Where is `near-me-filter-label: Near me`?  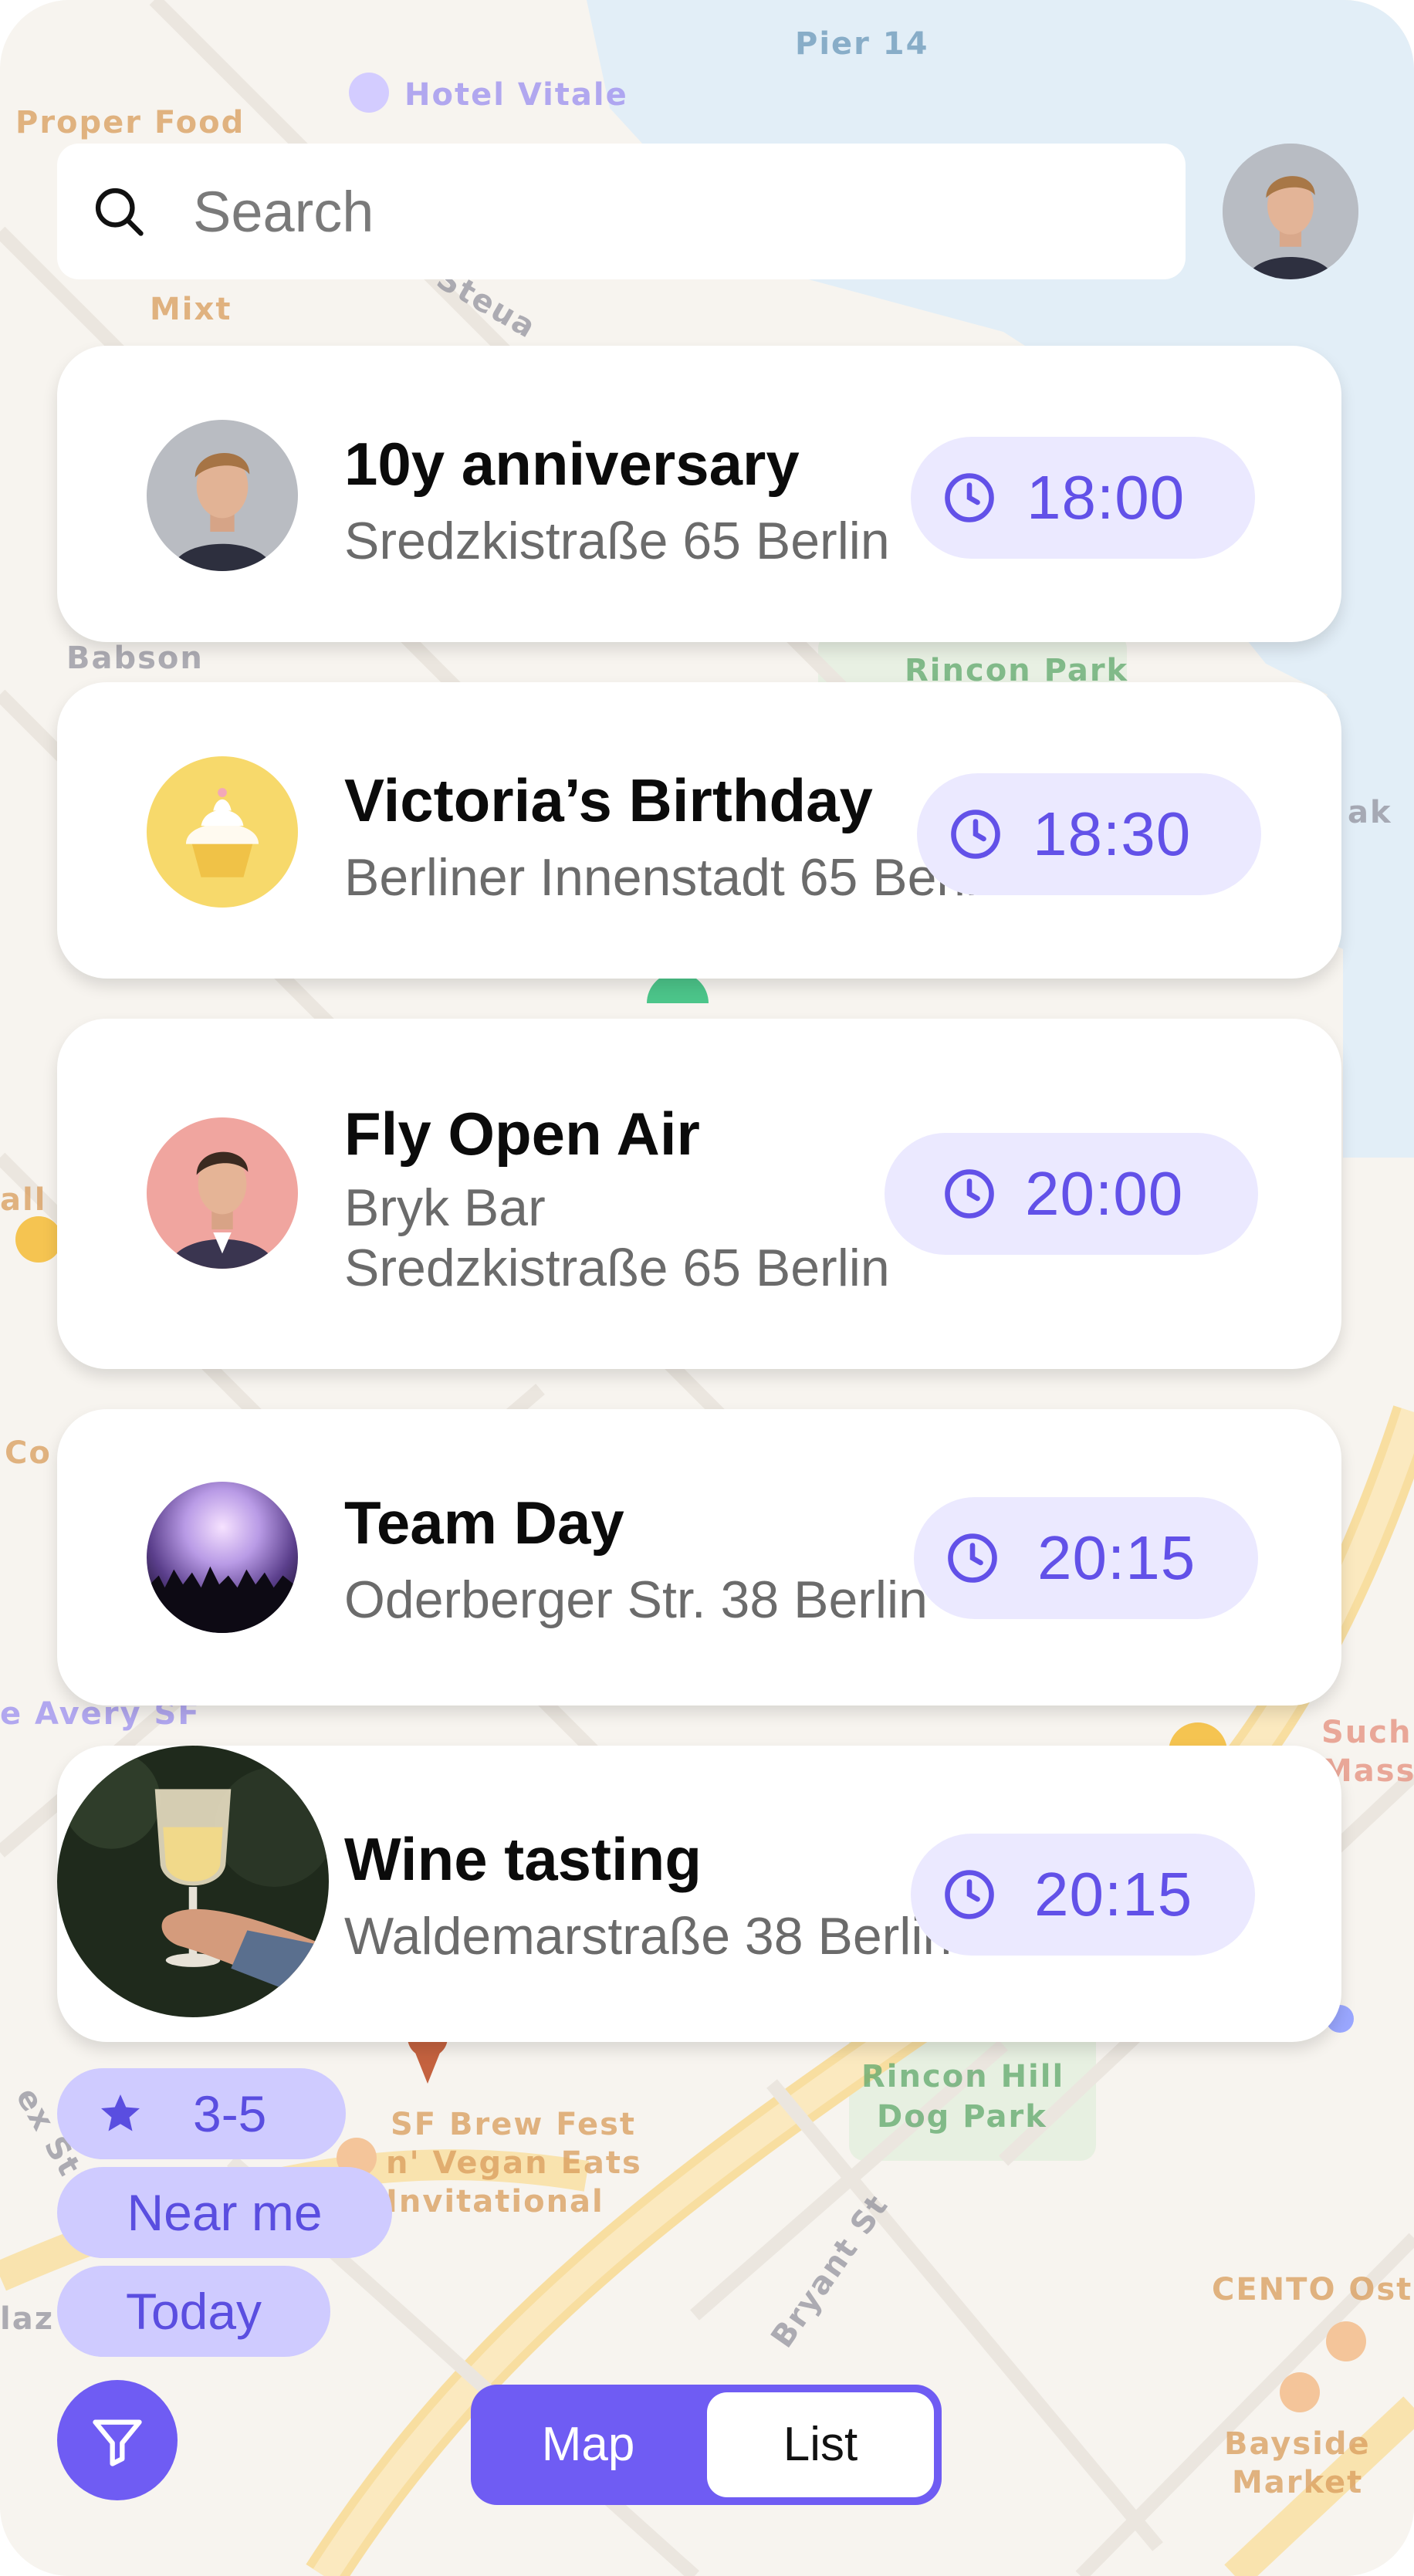
near-me-filter-label: Near me is located at coordinates (225, 2212).